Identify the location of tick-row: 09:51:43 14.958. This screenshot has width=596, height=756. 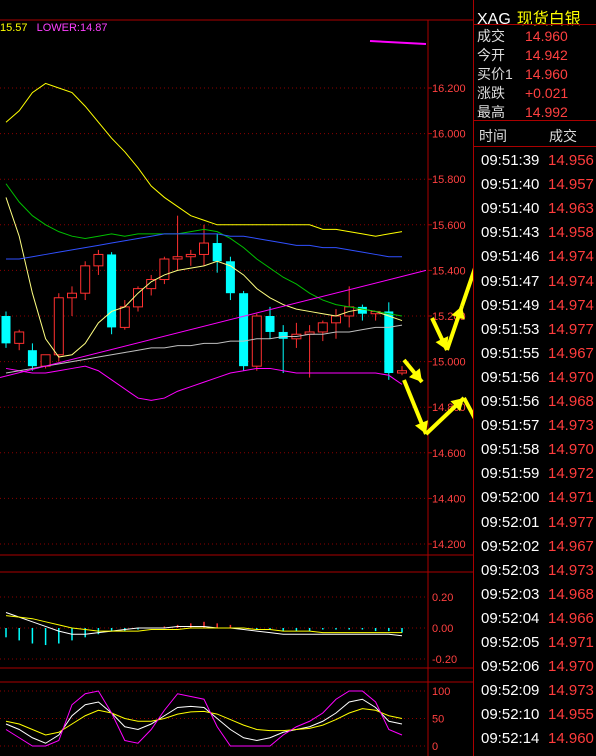
(537, 232).